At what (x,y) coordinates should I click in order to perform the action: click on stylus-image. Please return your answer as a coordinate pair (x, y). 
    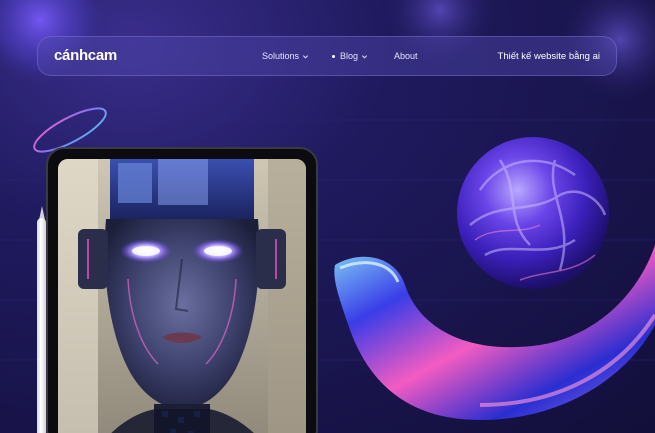
    Looking at the image, I should click on (41, 325).